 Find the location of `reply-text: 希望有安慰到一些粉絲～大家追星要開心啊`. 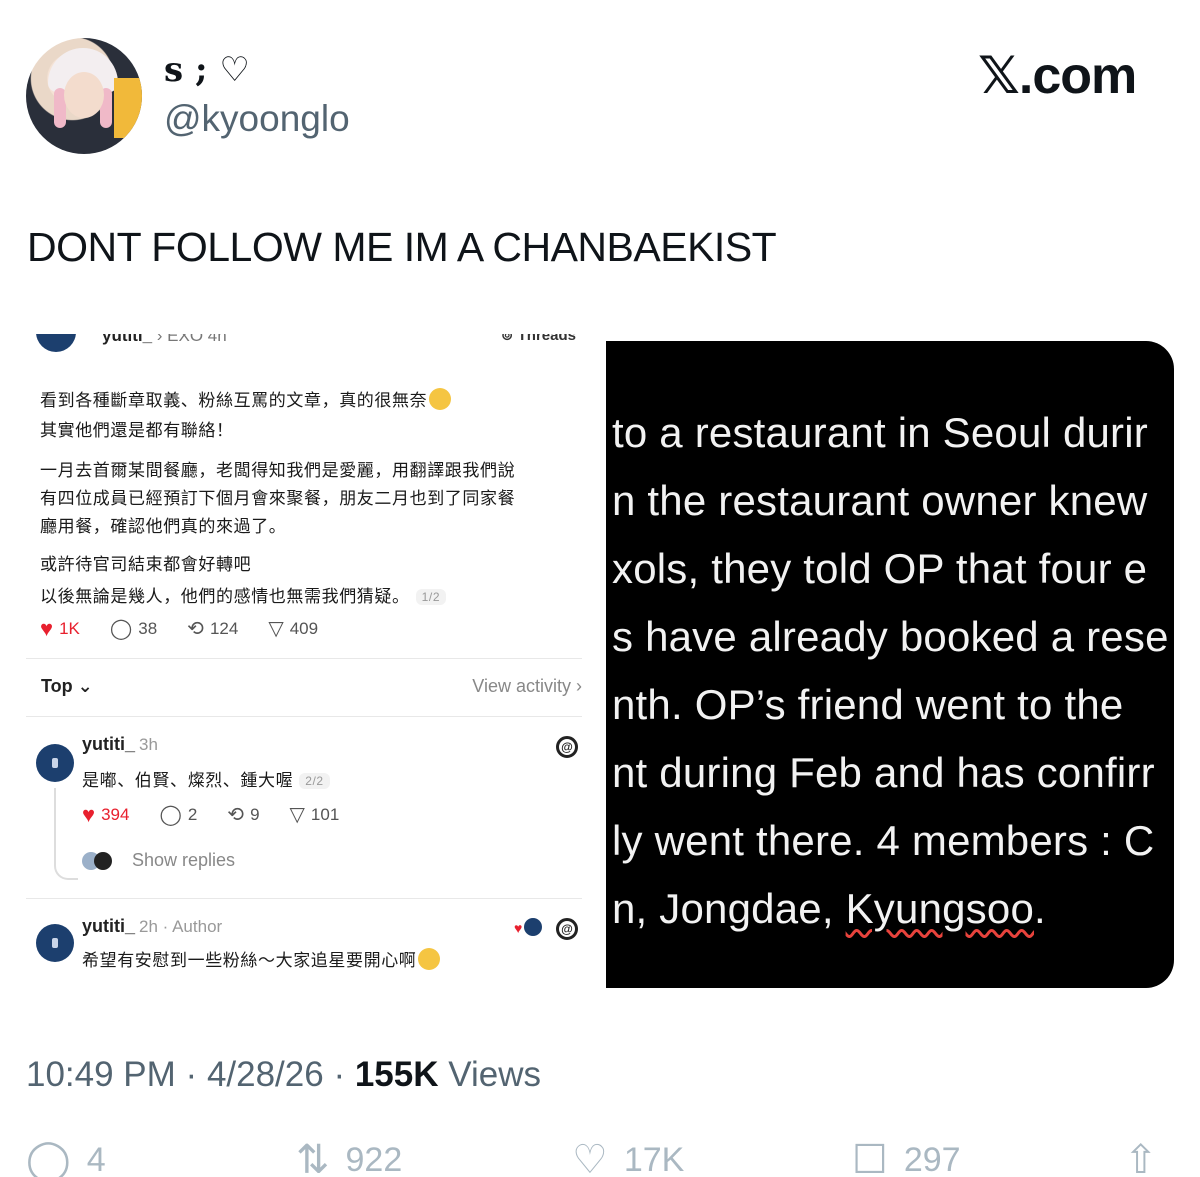

reply-text: 希望有安慰到一些粉絲～大家追星要開心啊 is located at coordinates (261, 958).